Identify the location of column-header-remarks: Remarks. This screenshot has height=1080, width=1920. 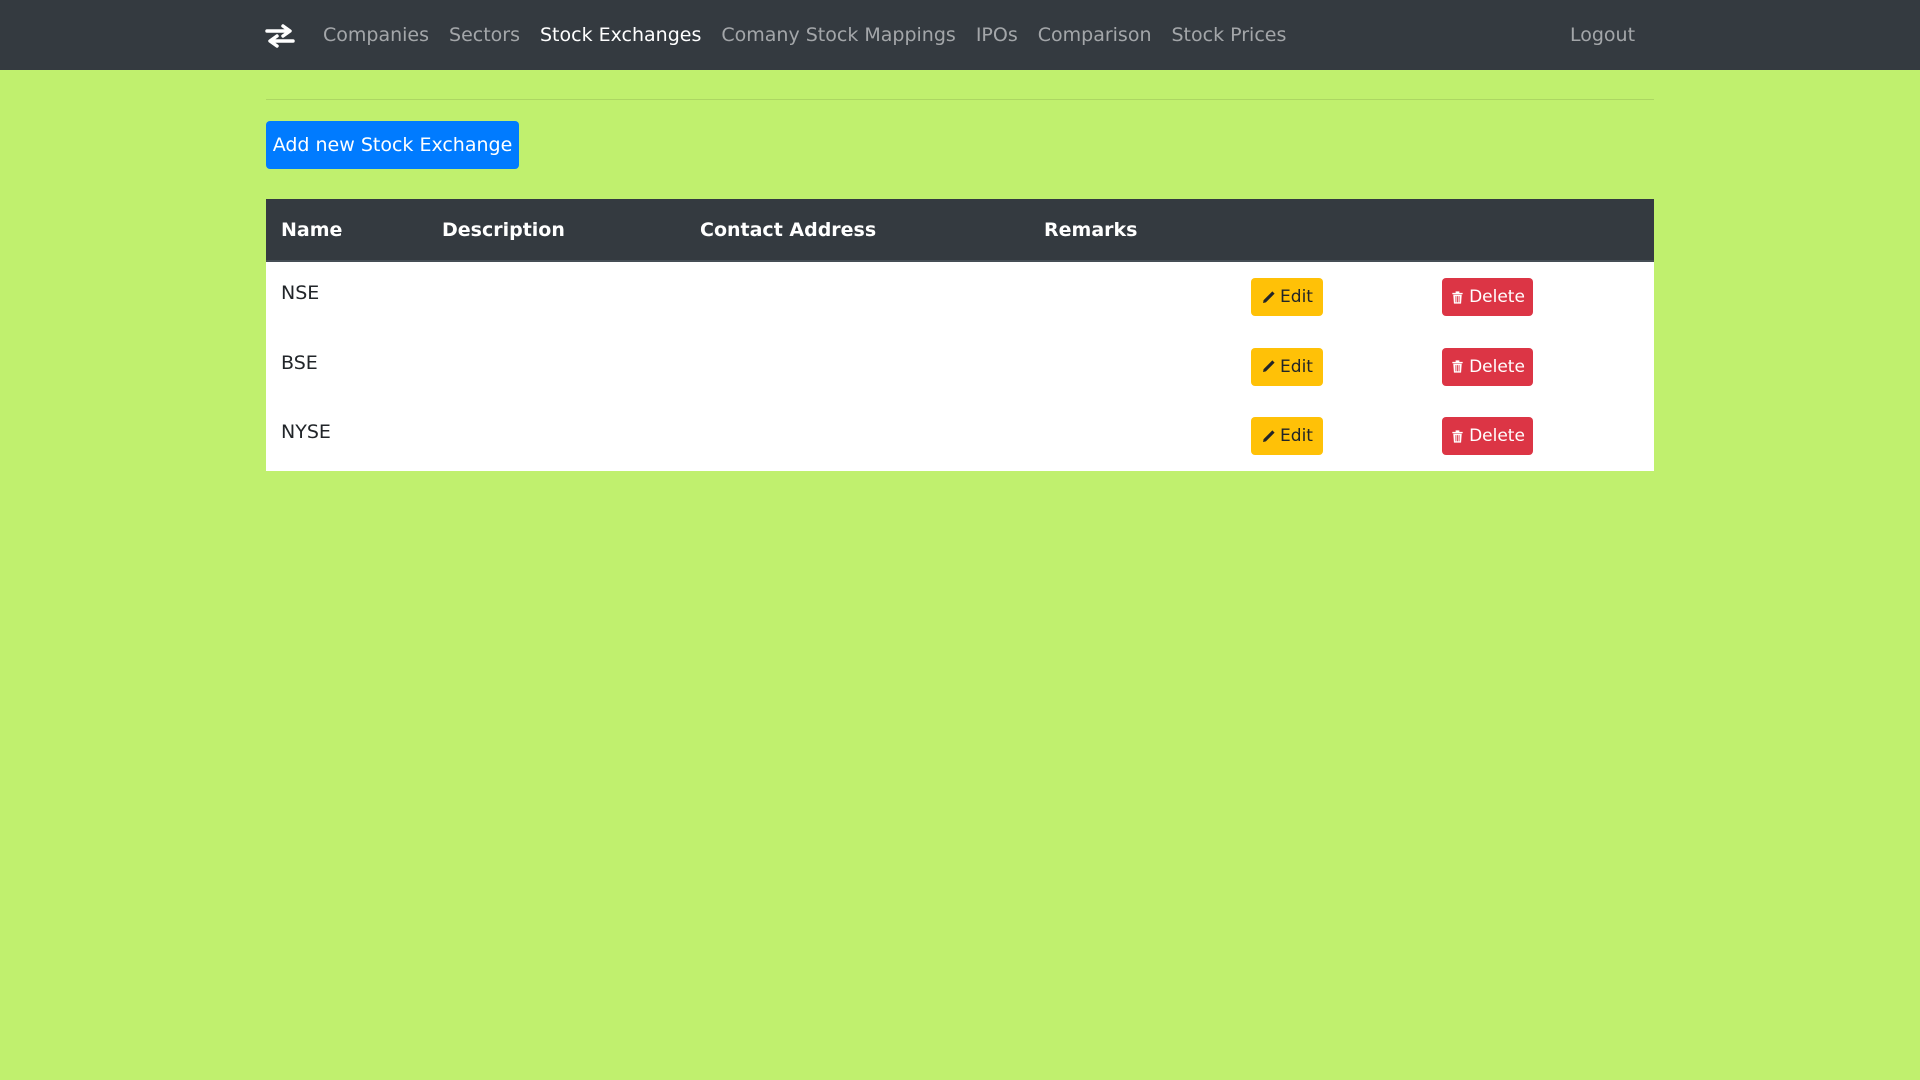
(1091, 229).